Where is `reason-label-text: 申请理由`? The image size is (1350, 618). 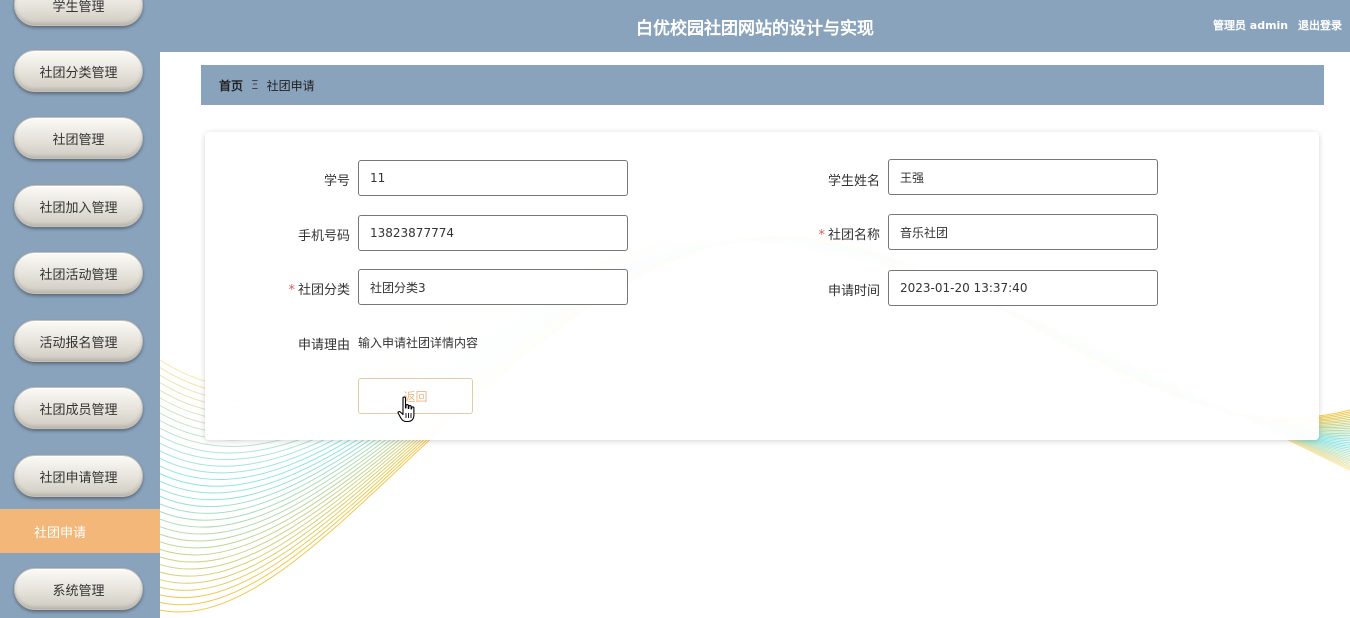 reason-label-text: 申请理由 is located at coordinates (323, 345).